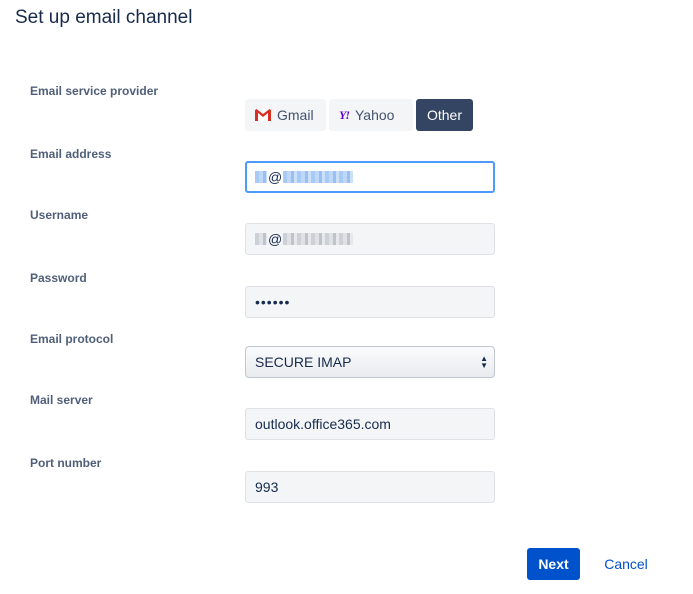  What do you see at coordinates (263, 115) in the screenshot?
I see `gmail-icon` at bounding box center [263, 115].